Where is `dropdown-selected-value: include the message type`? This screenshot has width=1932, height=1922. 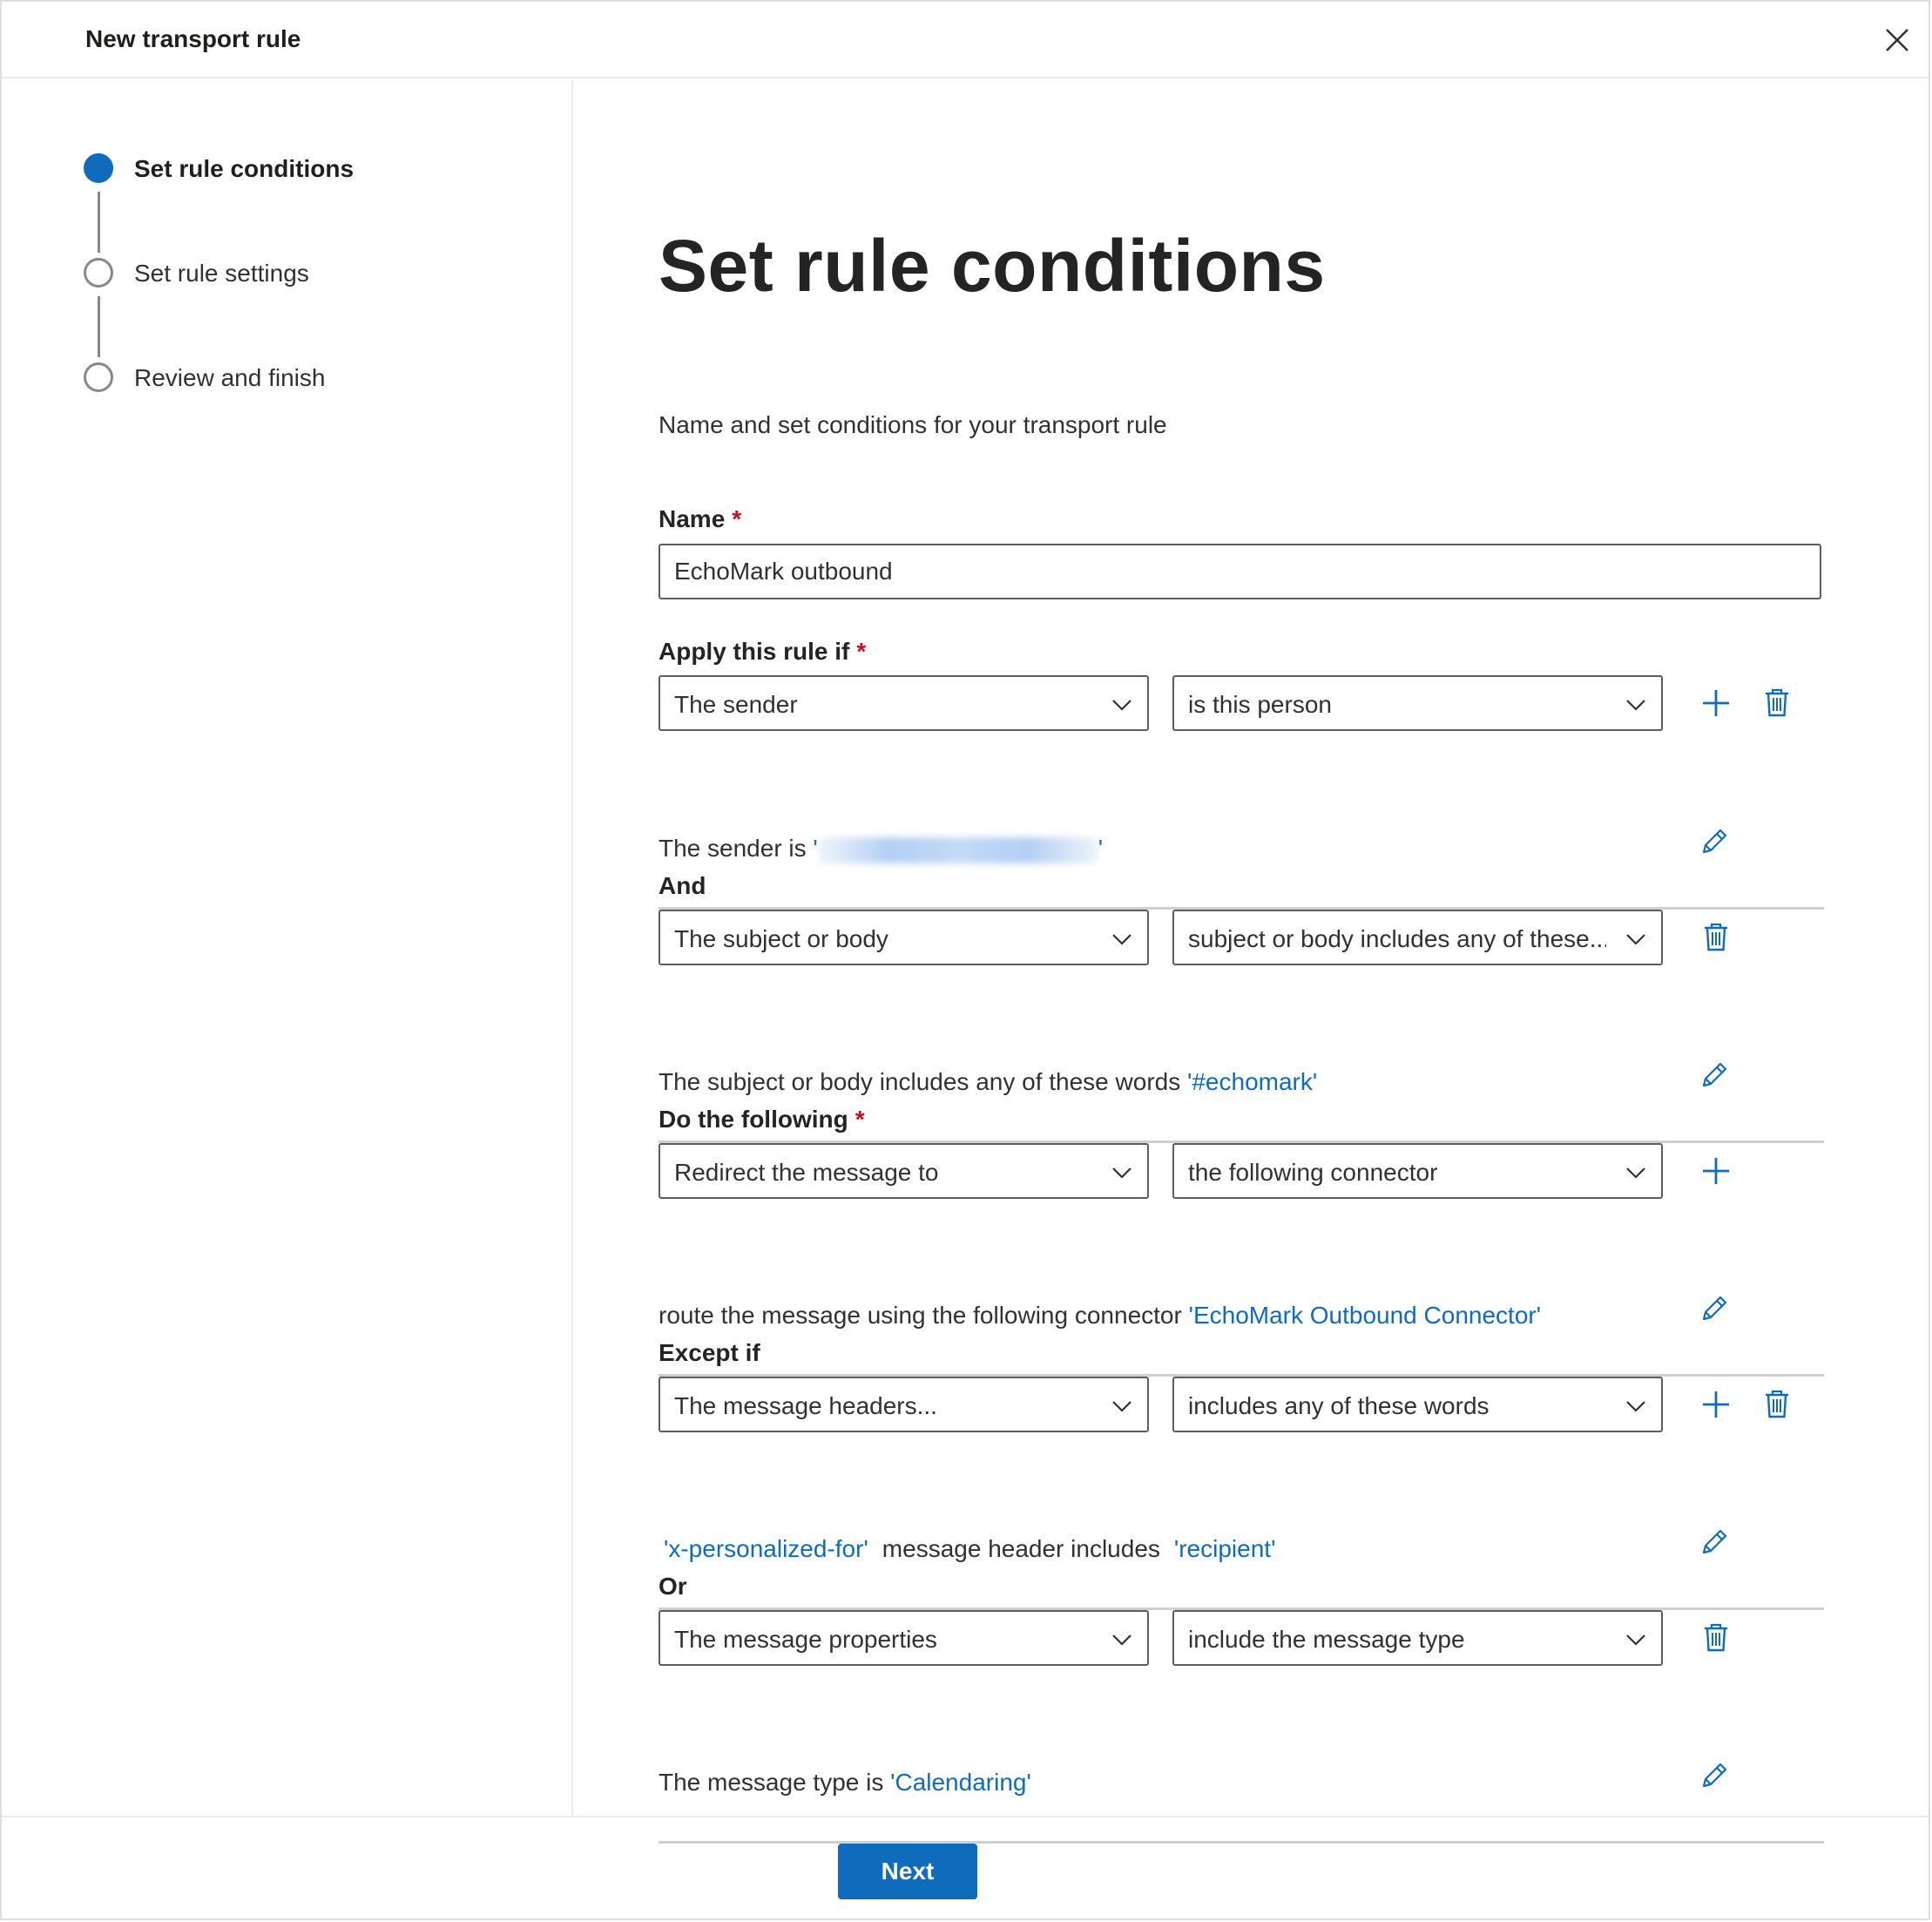
dropdown-selected-value: include the message type is located at coordinates (1326, 1639).